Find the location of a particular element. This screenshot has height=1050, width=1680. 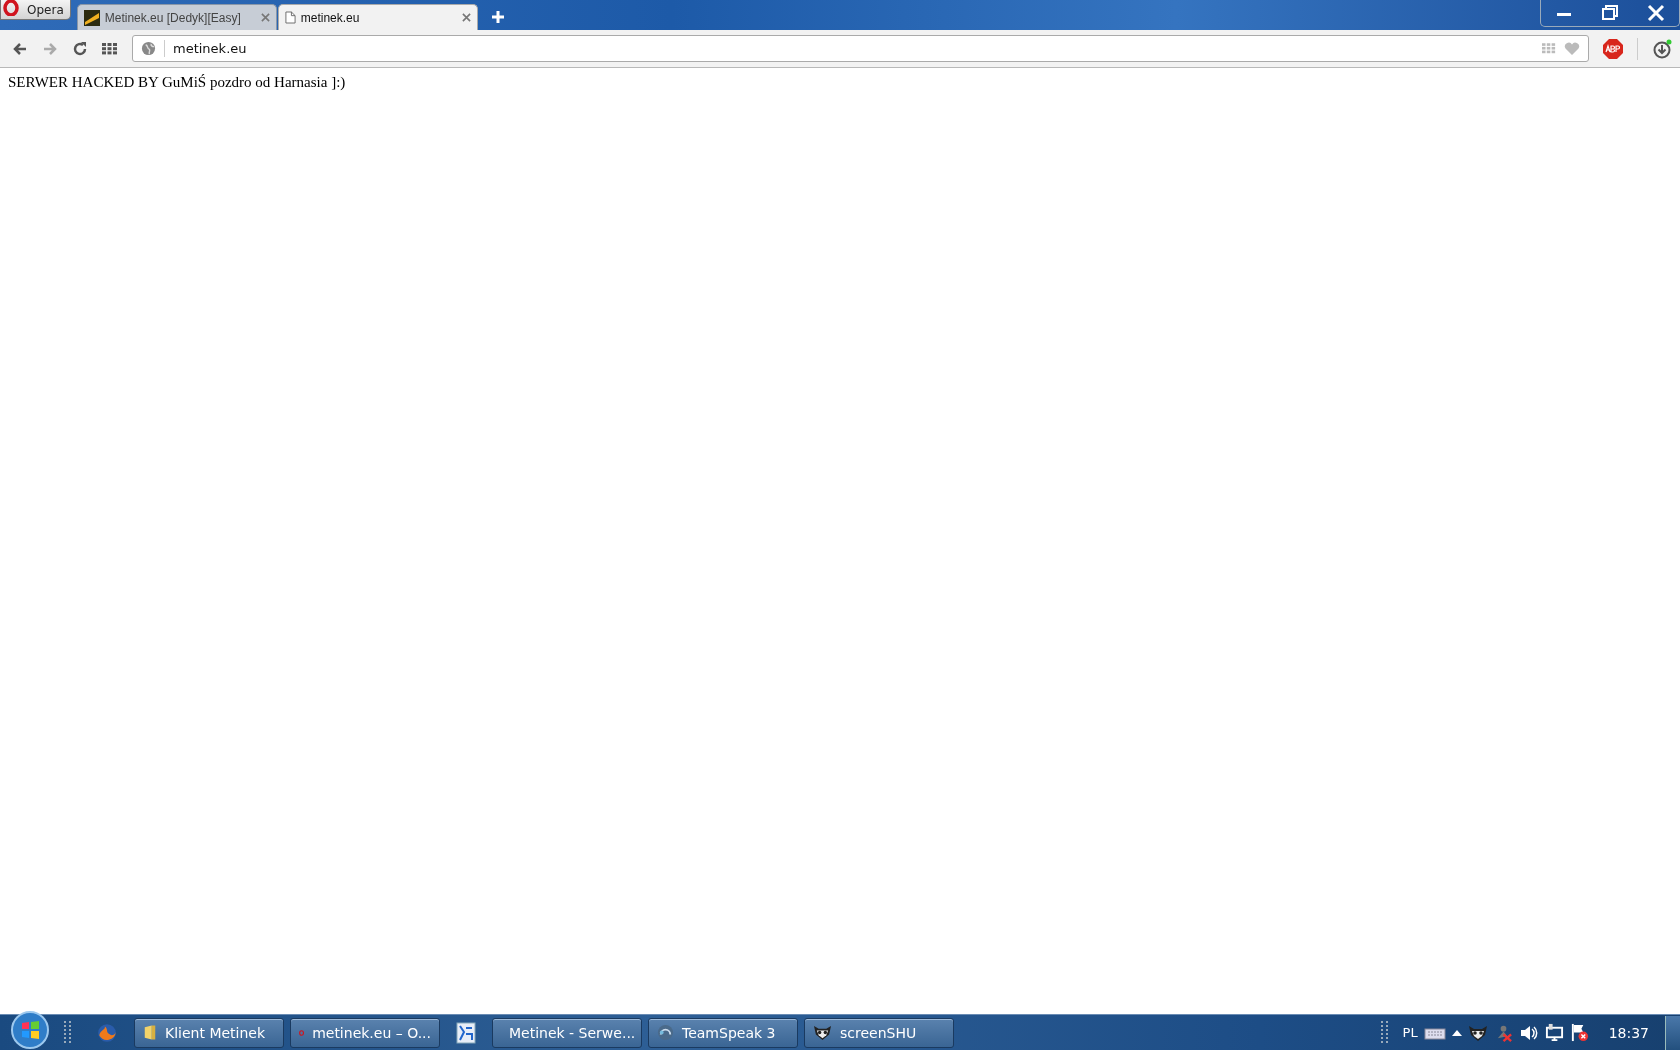

page-icon is located at coordinates (290, 17).